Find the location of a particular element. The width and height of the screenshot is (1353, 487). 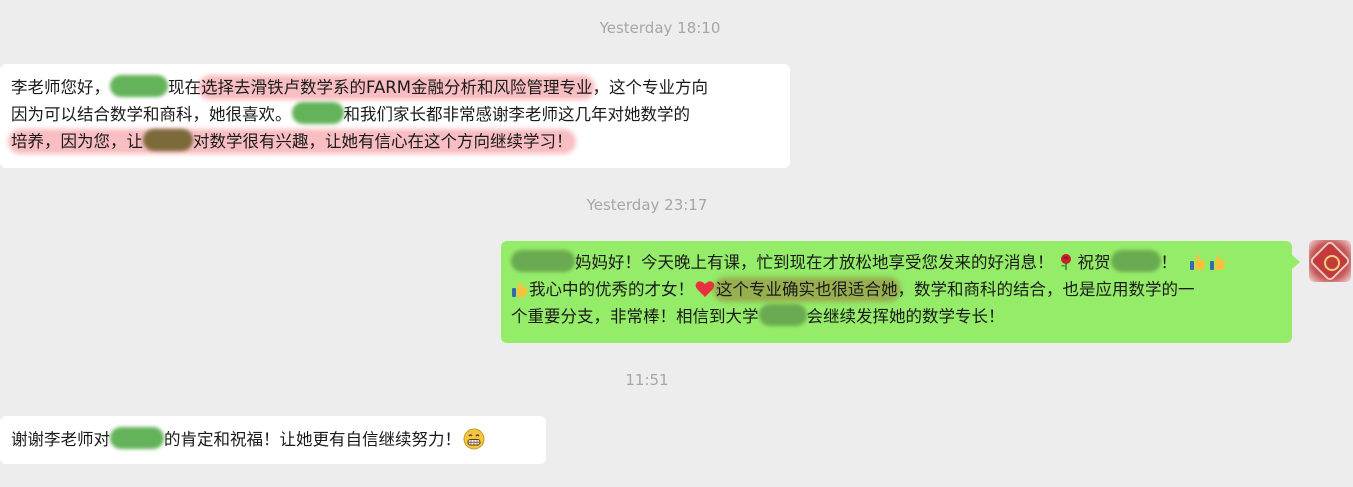

message-text: 个重要分支，非常棒！相信到大学 is located at coordinates (635, 316).